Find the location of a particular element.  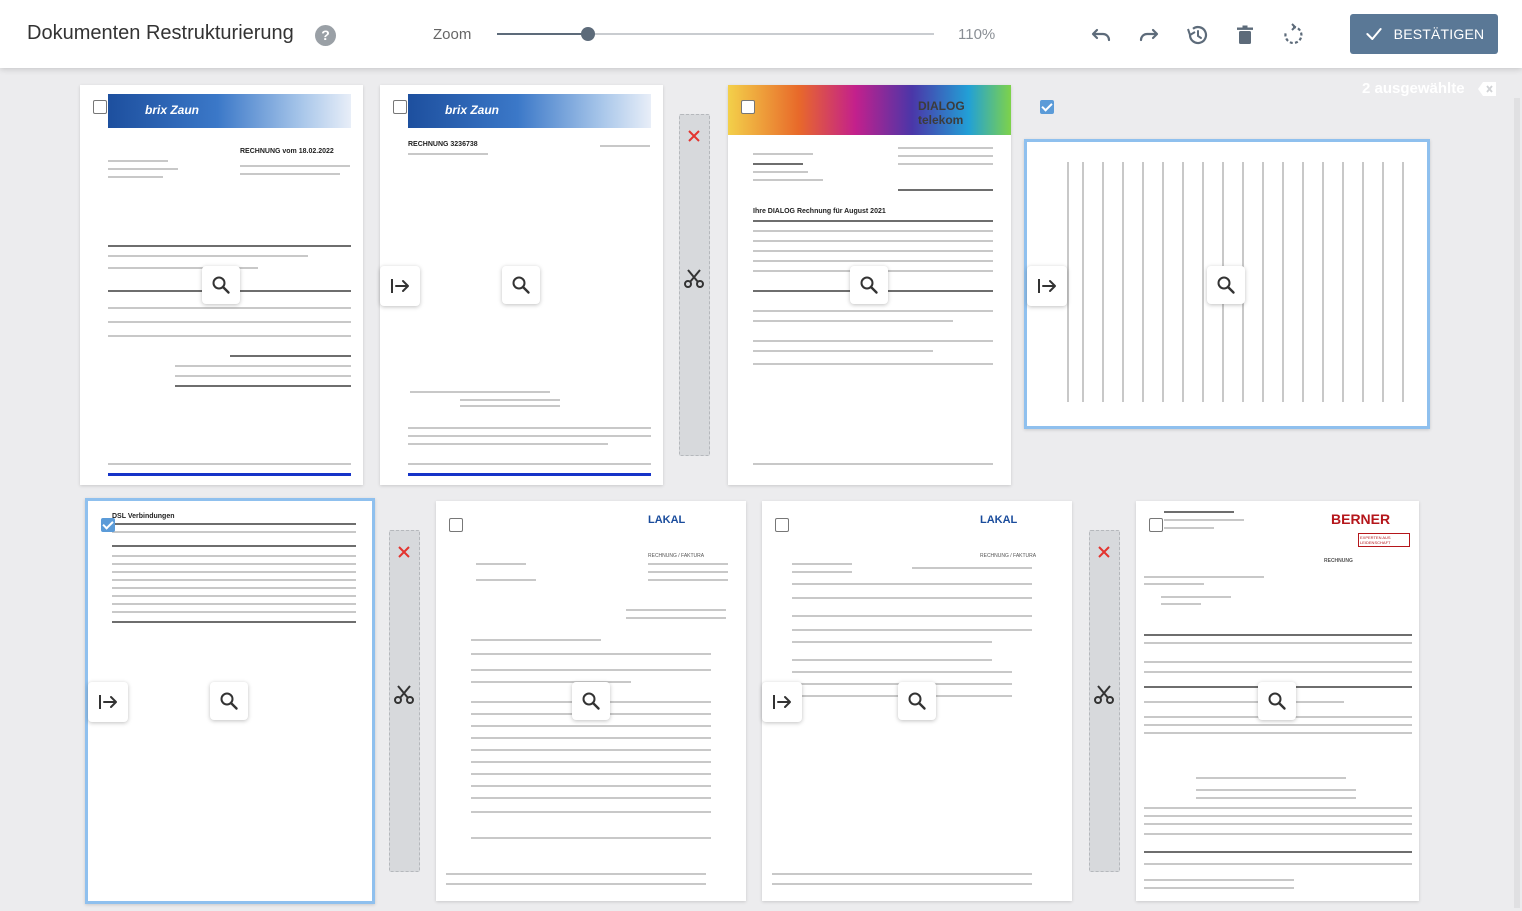

undo-button is located at coordinates (1101, 35).